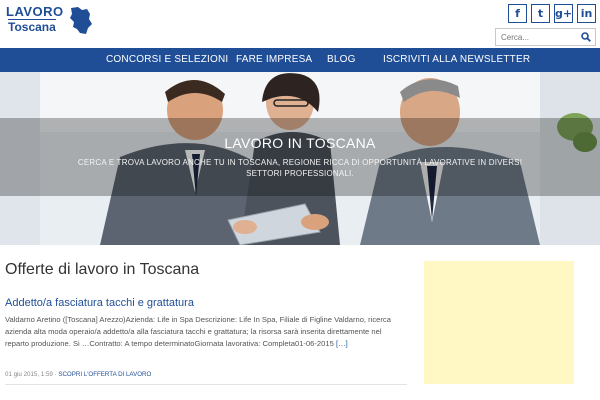 The height and width of the screenshot is (400, 600). I want to click on search-box, so click(545, 37).